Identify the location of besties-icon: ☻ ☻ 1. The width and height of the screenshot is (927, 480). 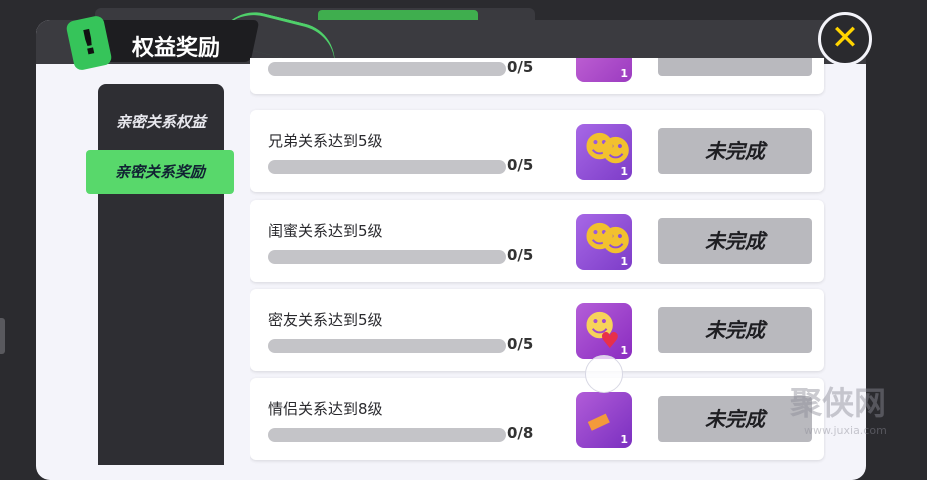
(604, 242).